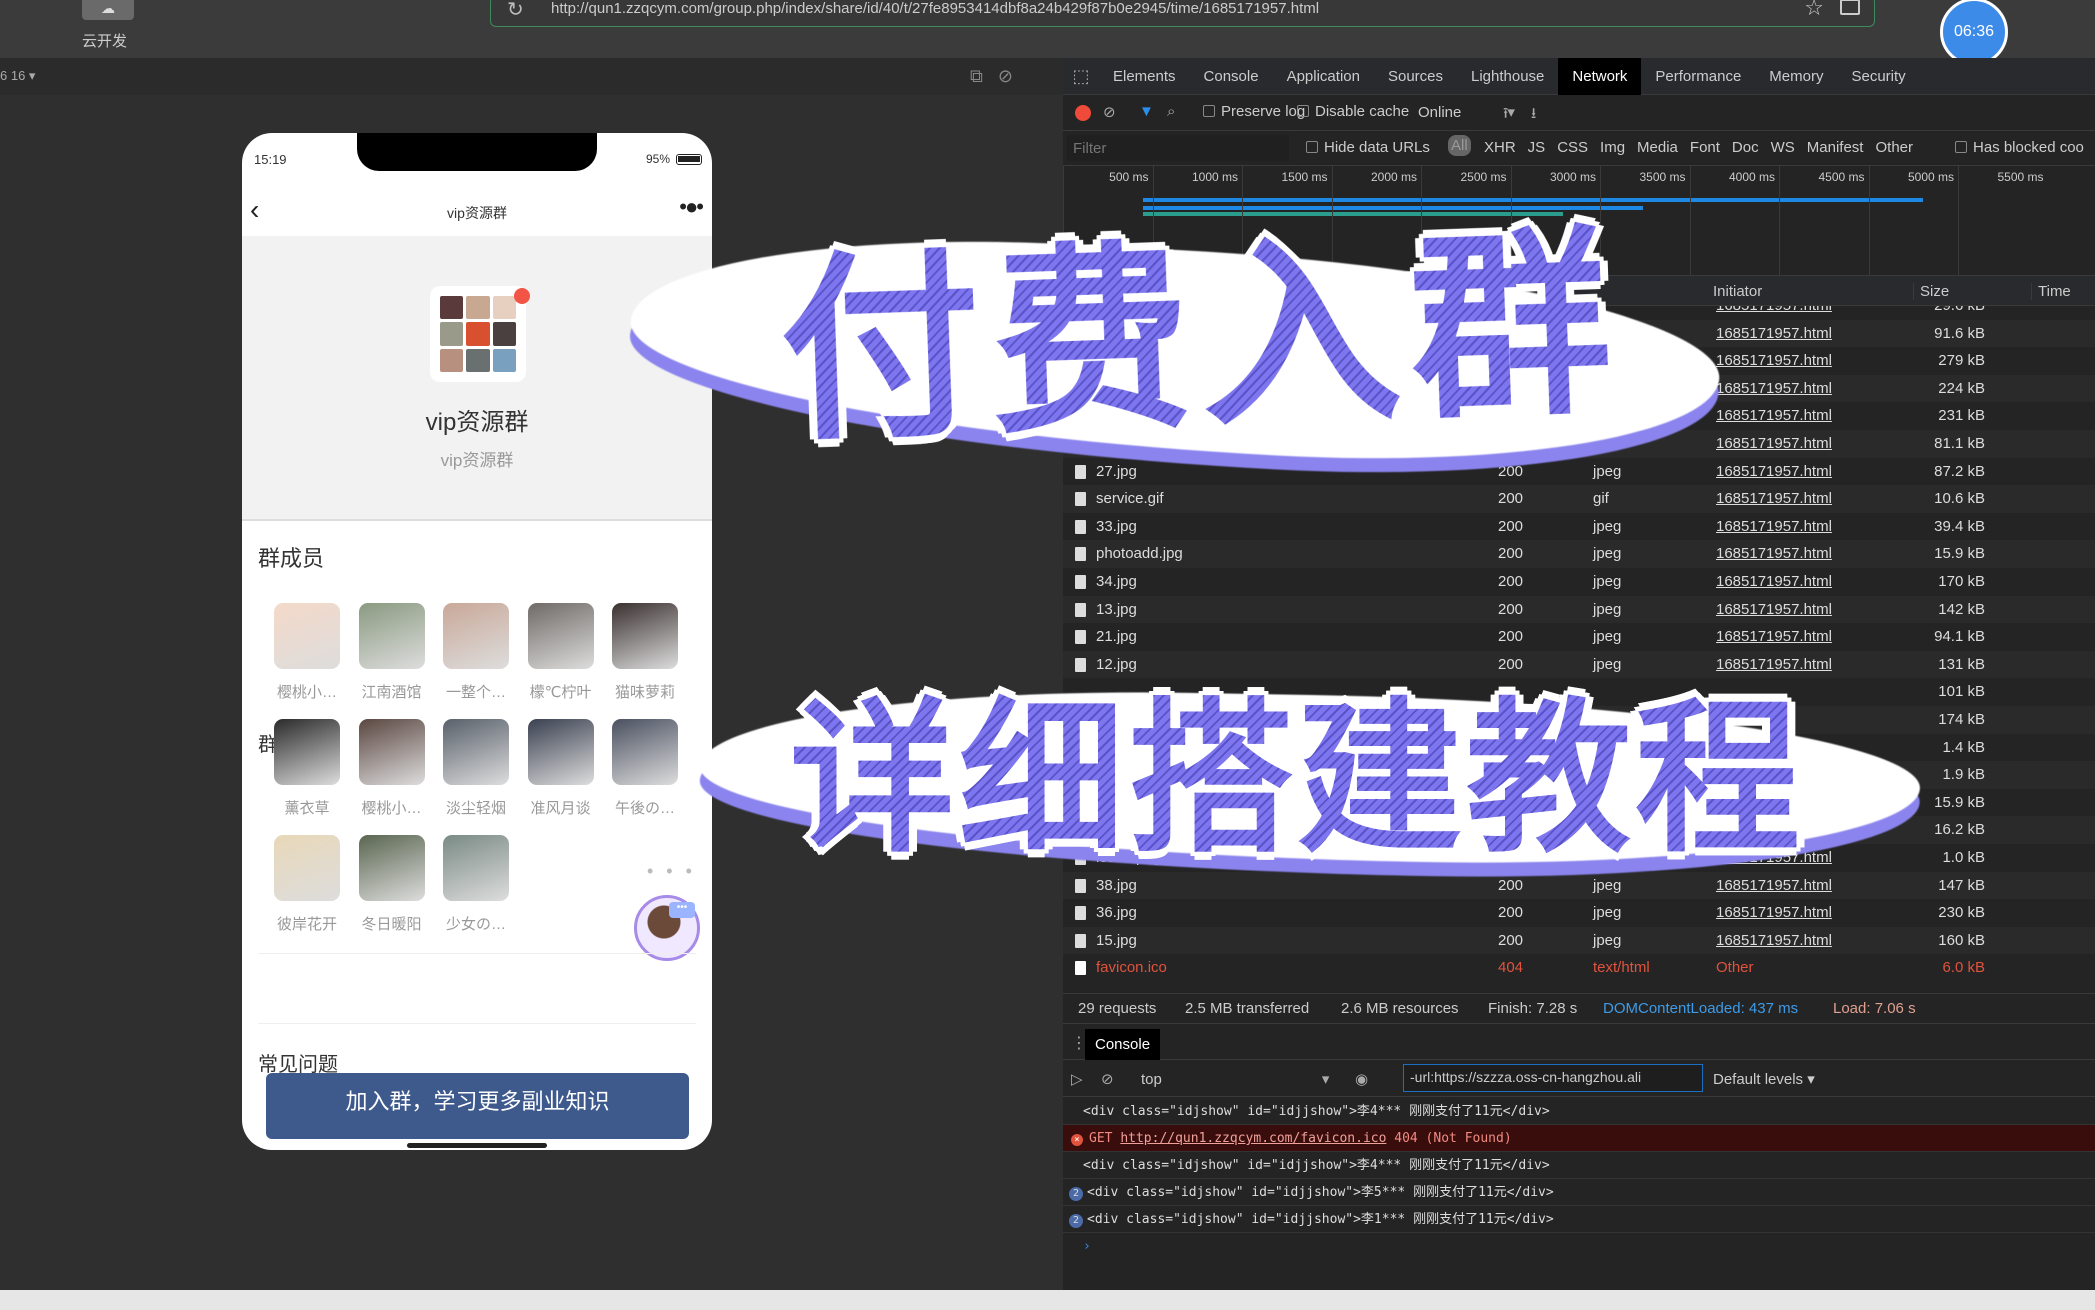  What do you see at coordinates (1109, 112) in the screenshot?
I see `clear-icon: ⊘` at bounding box center [1109, 112].